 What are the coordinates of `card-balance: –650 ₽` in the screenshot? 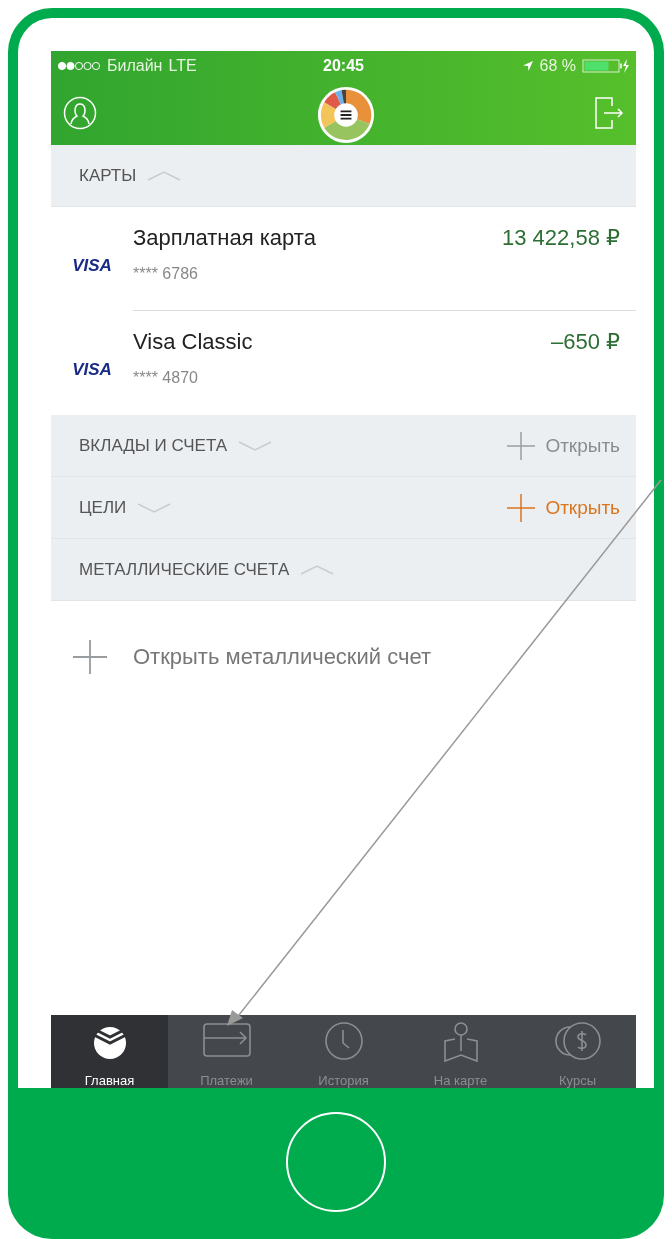 It's located at (585, 342).